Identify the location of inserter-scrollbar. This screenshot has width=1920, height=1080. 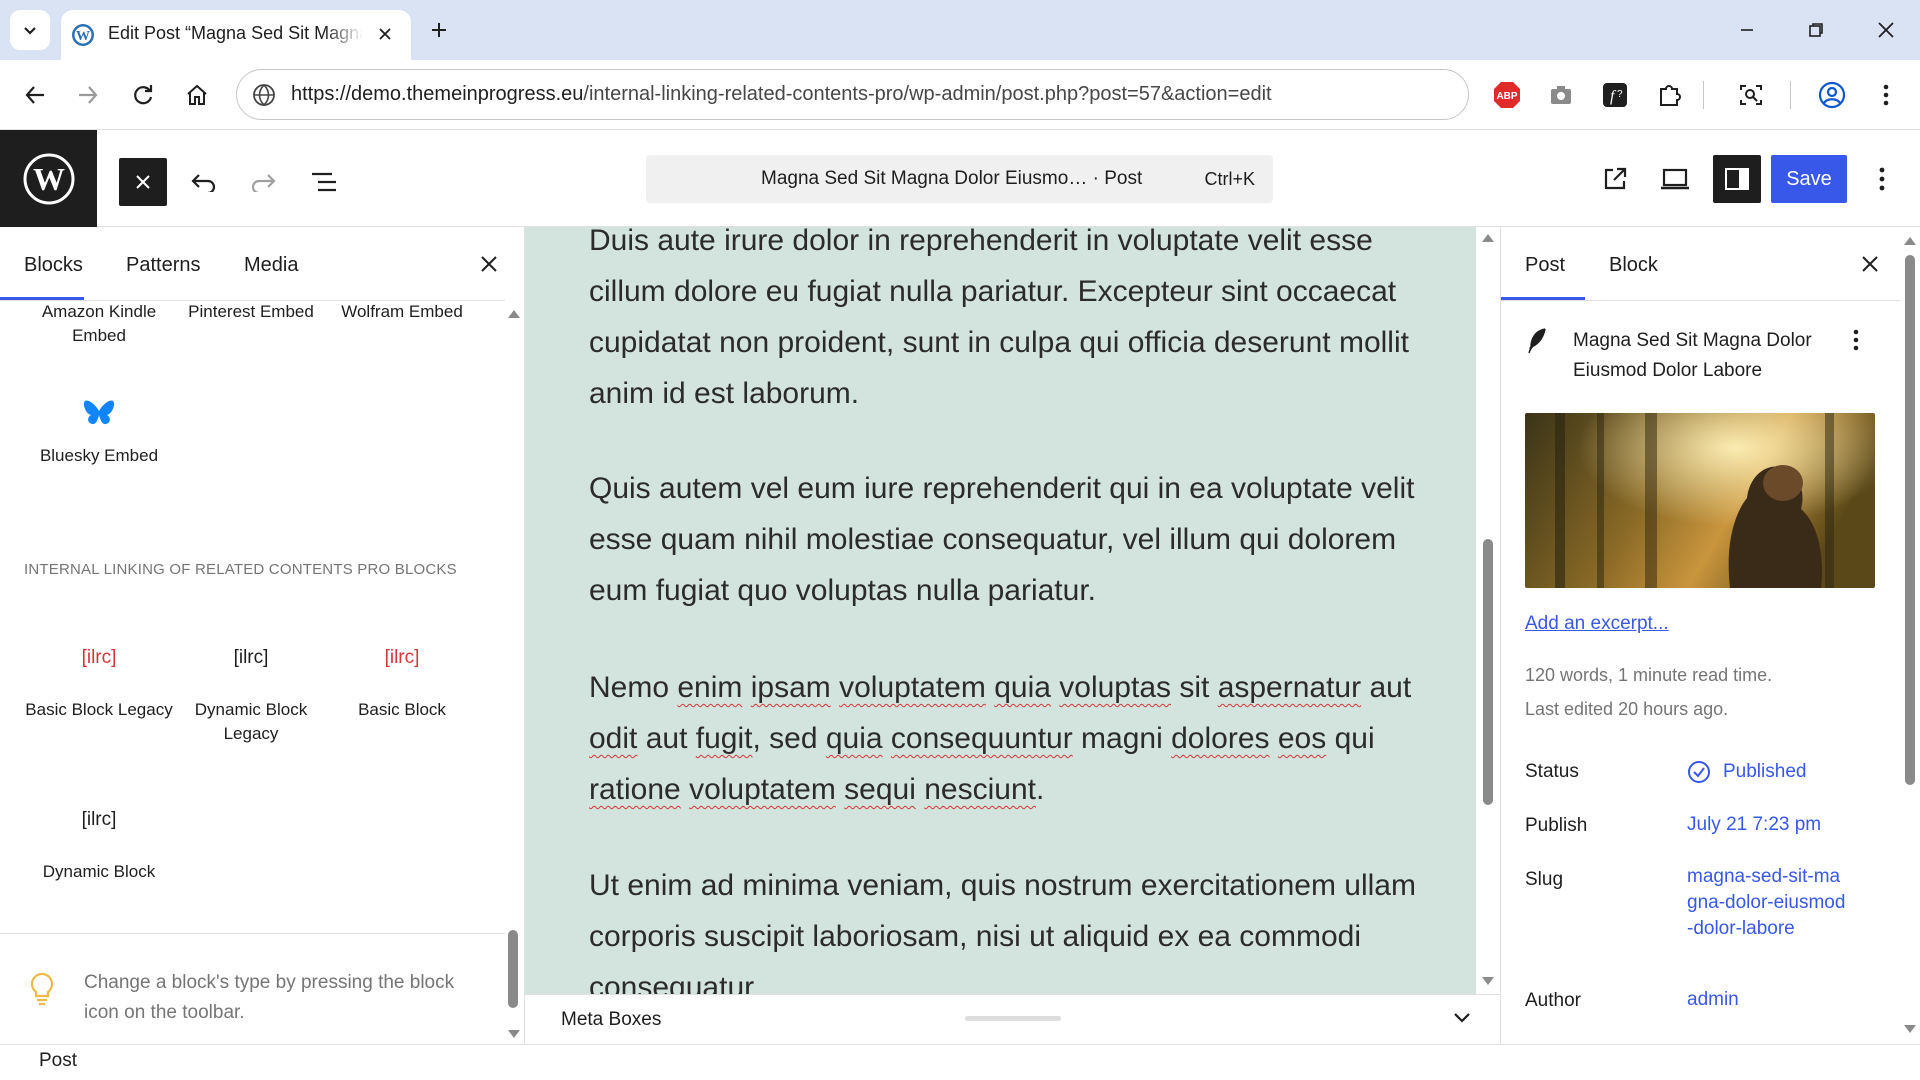
(514, 672).